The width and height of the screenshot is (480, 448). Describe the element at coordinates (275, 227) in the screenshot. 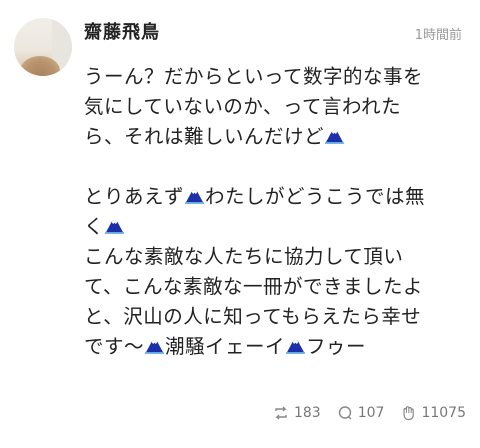

I see `post-line: く` at that location.